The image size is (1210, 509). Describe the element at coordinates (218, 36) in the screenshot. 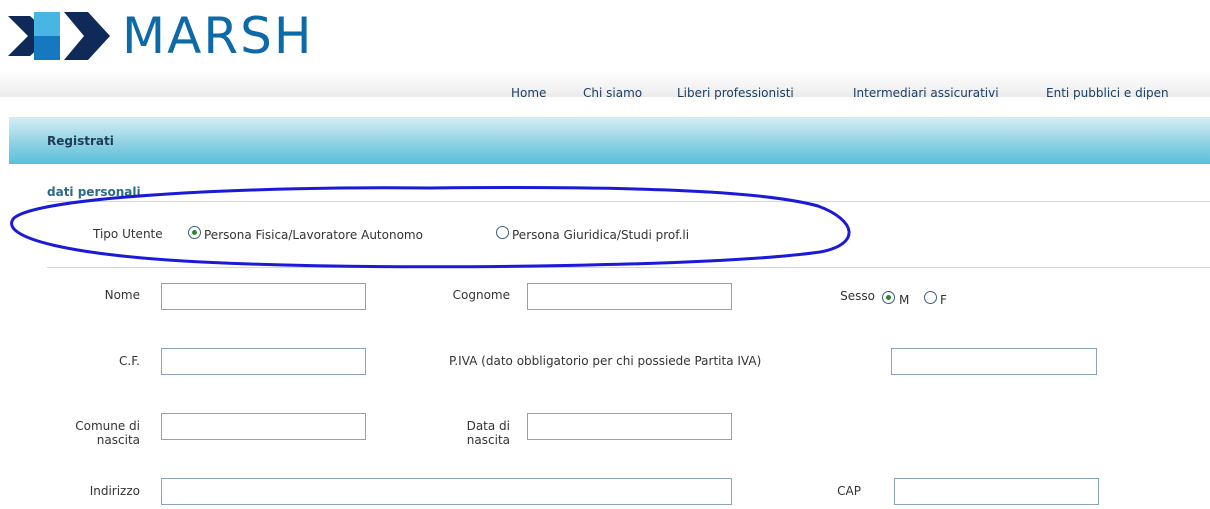

I see `logo-text: MARSH` at that location.